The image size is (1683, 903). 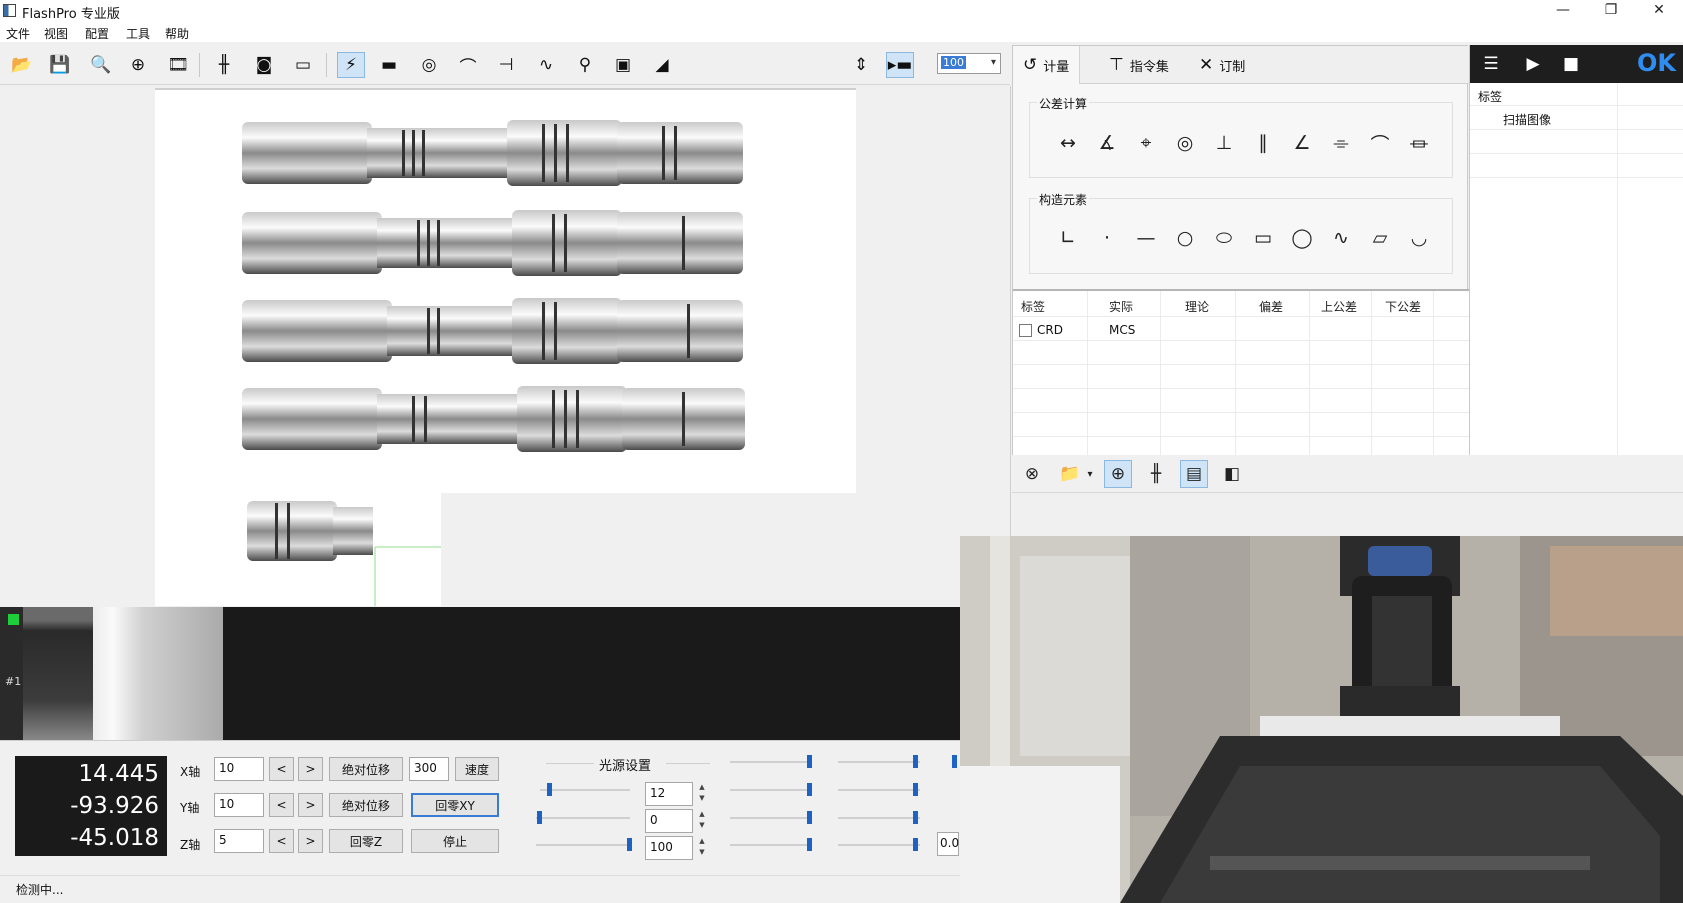 I want to click on export-icon: ◧, so click(x=1232, y=474).